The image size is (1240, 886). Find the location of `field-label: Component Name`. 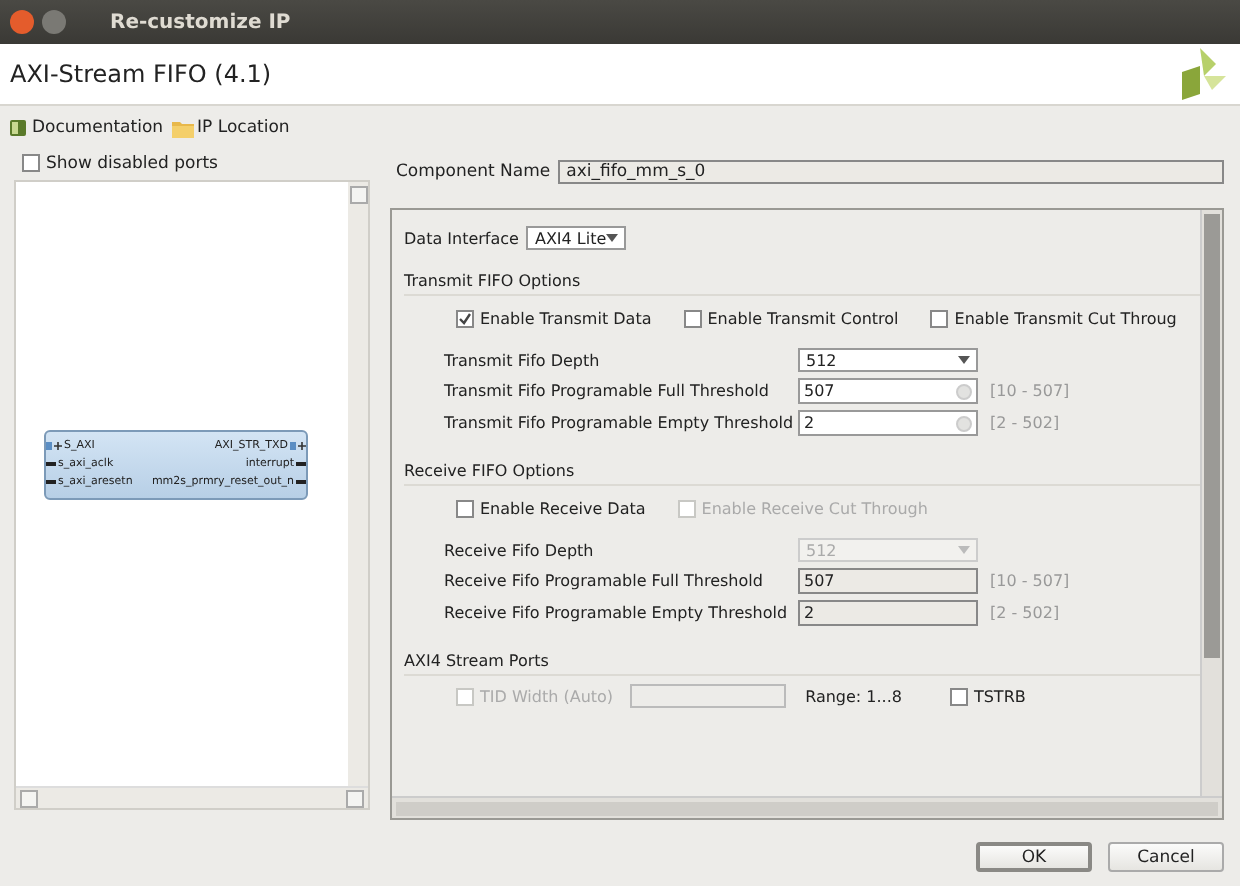

field-label: Component Name is located at coordinates (473, 172).